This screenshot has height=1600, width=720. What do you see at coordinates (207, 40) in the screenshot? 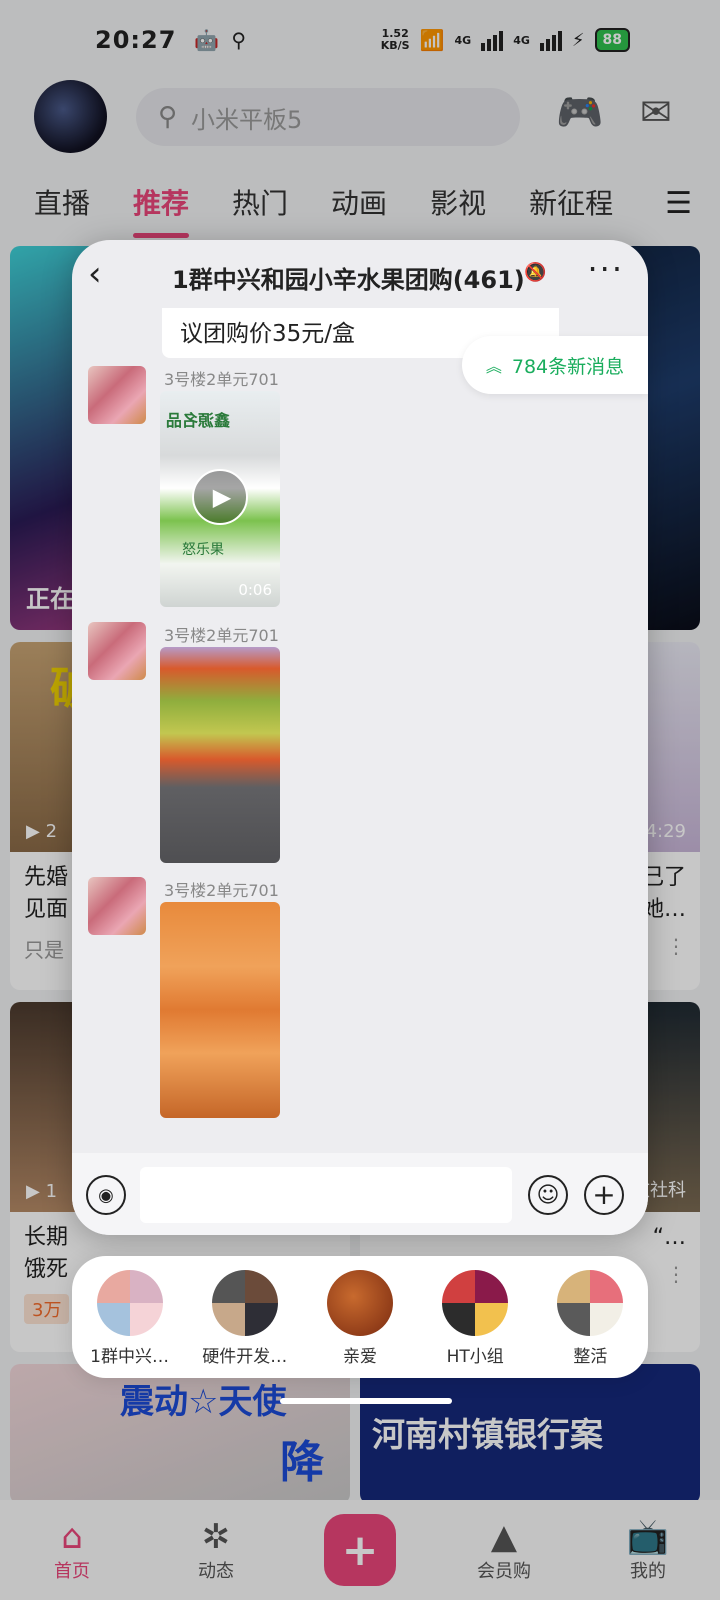
I see `android-icon: 🤖` at bounding box center [207, 40].